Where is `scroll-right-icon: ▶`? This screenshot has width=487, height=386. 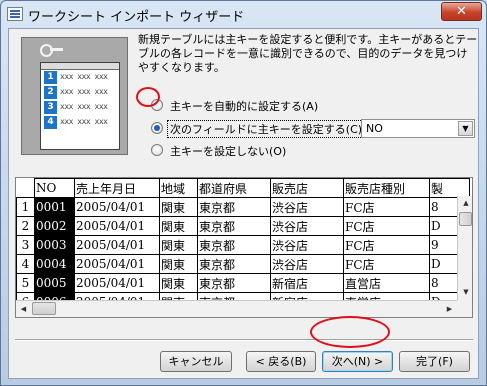 scroll-right-icon: ▶ is located at coordinates (449, 309).